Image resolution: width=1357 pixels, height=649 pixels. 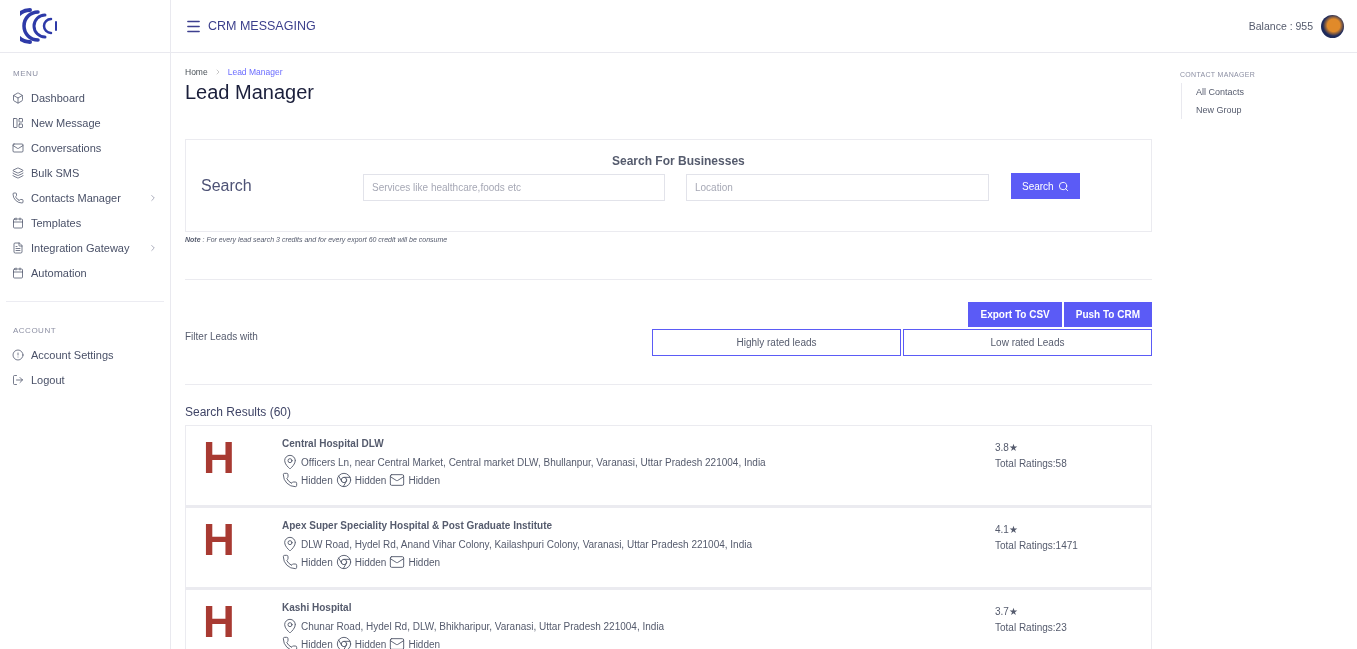 I want to click on address-text: Chunar Road, Hydel Rd, DLW, Bhikharipur, Varanasi, Uttar Pradesh 221004, India, so click(x=483, y=626).